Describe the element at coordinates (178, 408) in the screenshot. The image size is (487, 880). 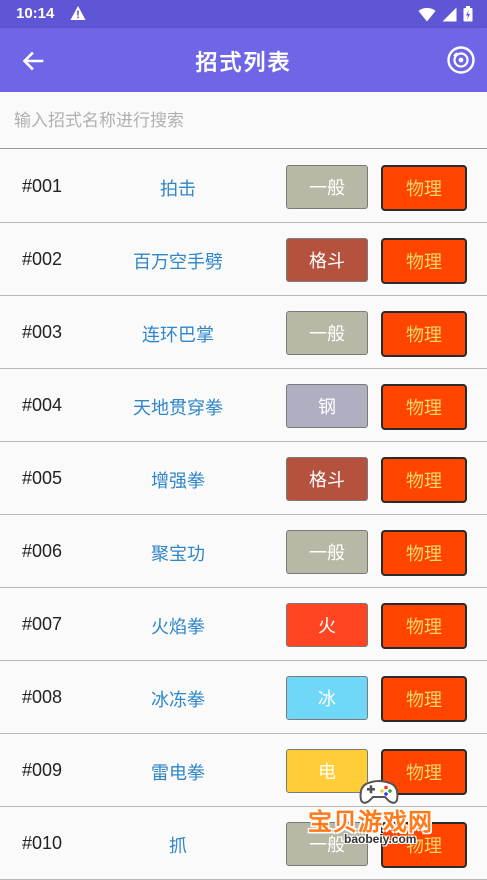
I see `move-name: 天地贯穿拳` at that location.